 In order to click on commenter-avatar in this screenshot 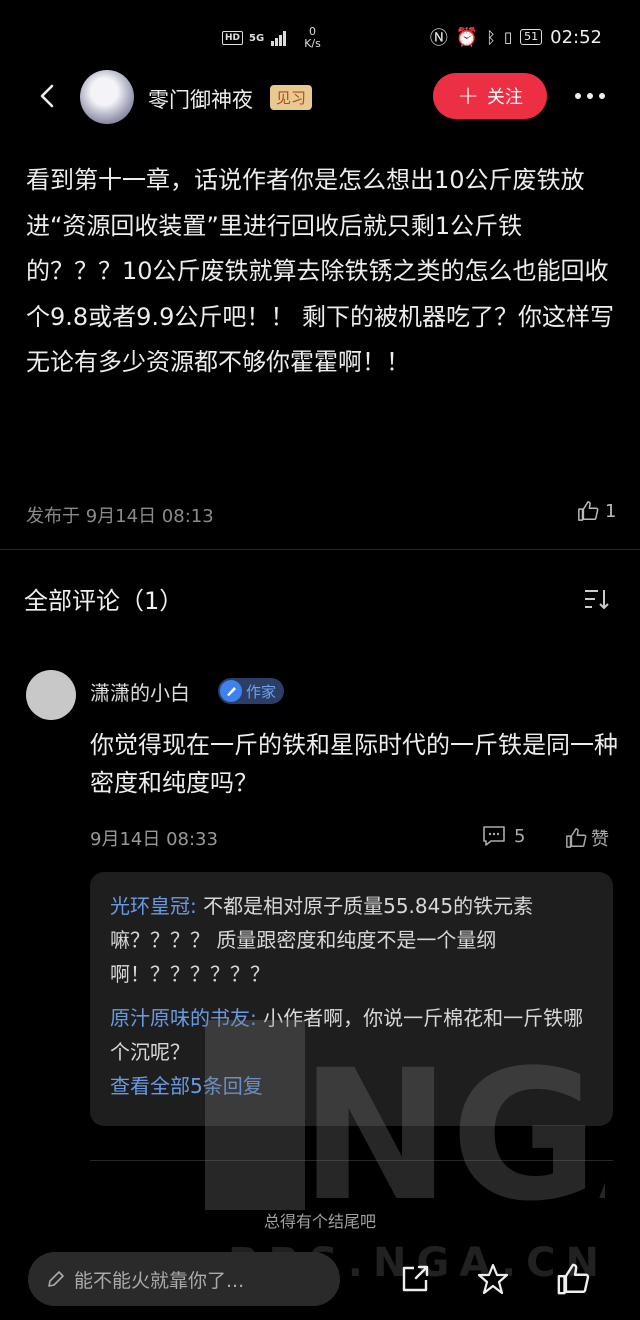, I will do `click(51, 695)`.